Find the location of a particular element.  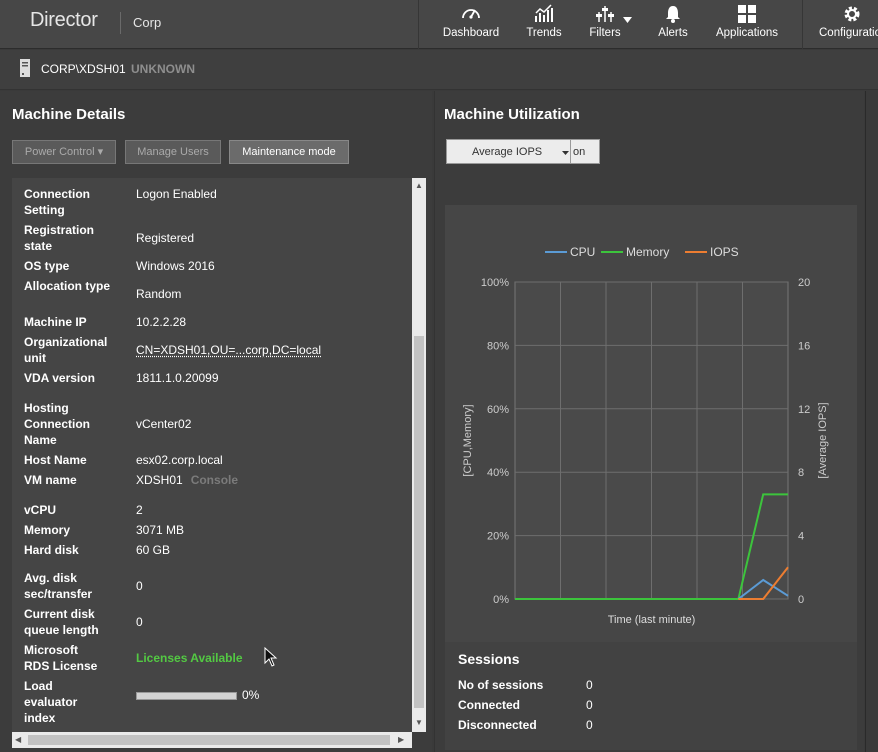

detail-value: 10.2.2.28 is located at coordinates (161, 322).